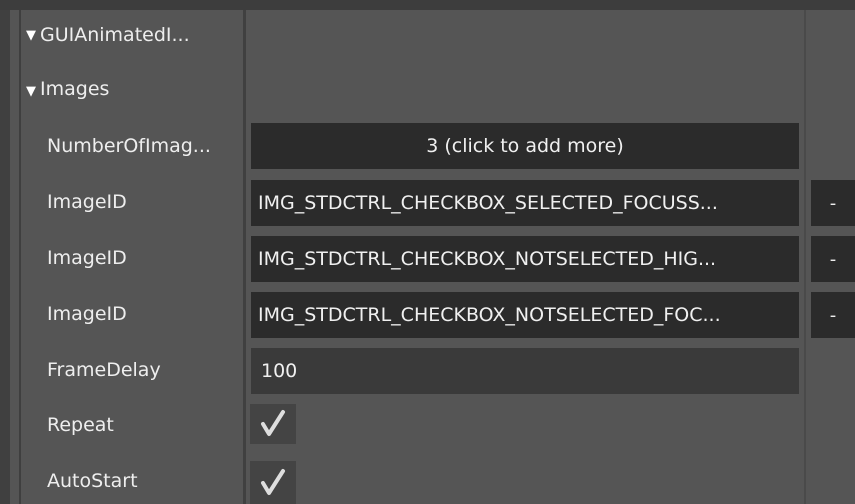 The image size is (855, 504). Describe the element at coordinates (104, 370) in the screenshot. I see `frame-delay-label: FrameDelay` at that location.